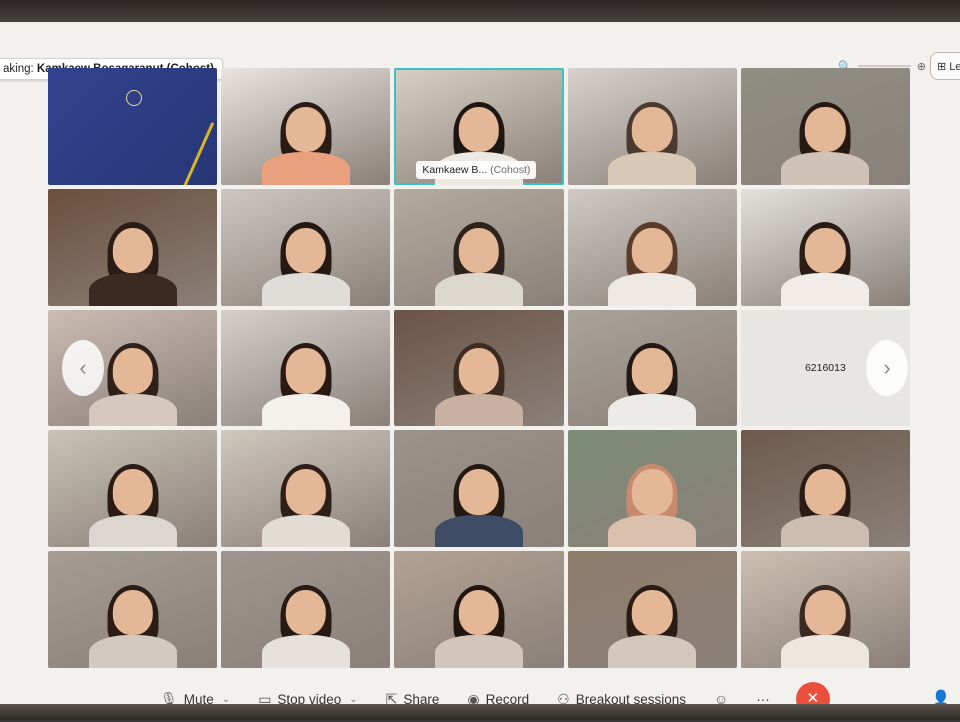 The image size is (960, 722). I want to click on speaking-prefix: aking:, so click(18, 69).